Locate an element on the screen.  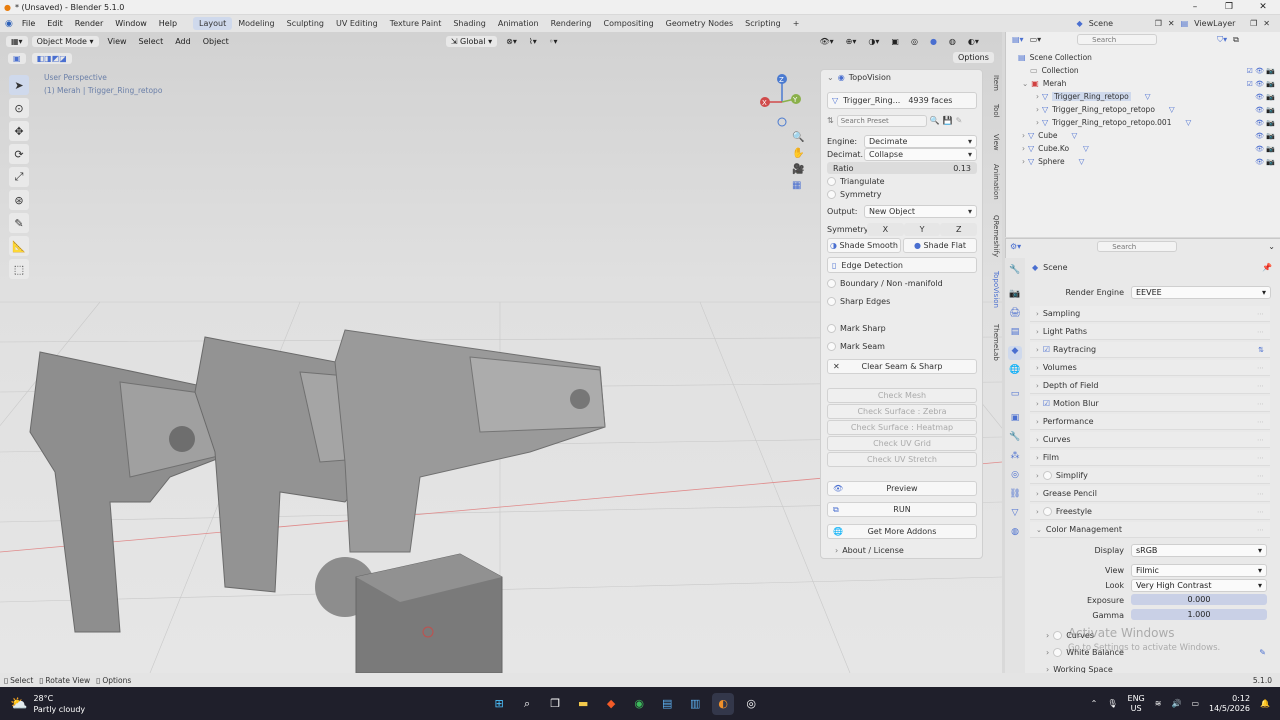
engine-dropdown: Decimate ▾ is located at coordinates (920, 141).